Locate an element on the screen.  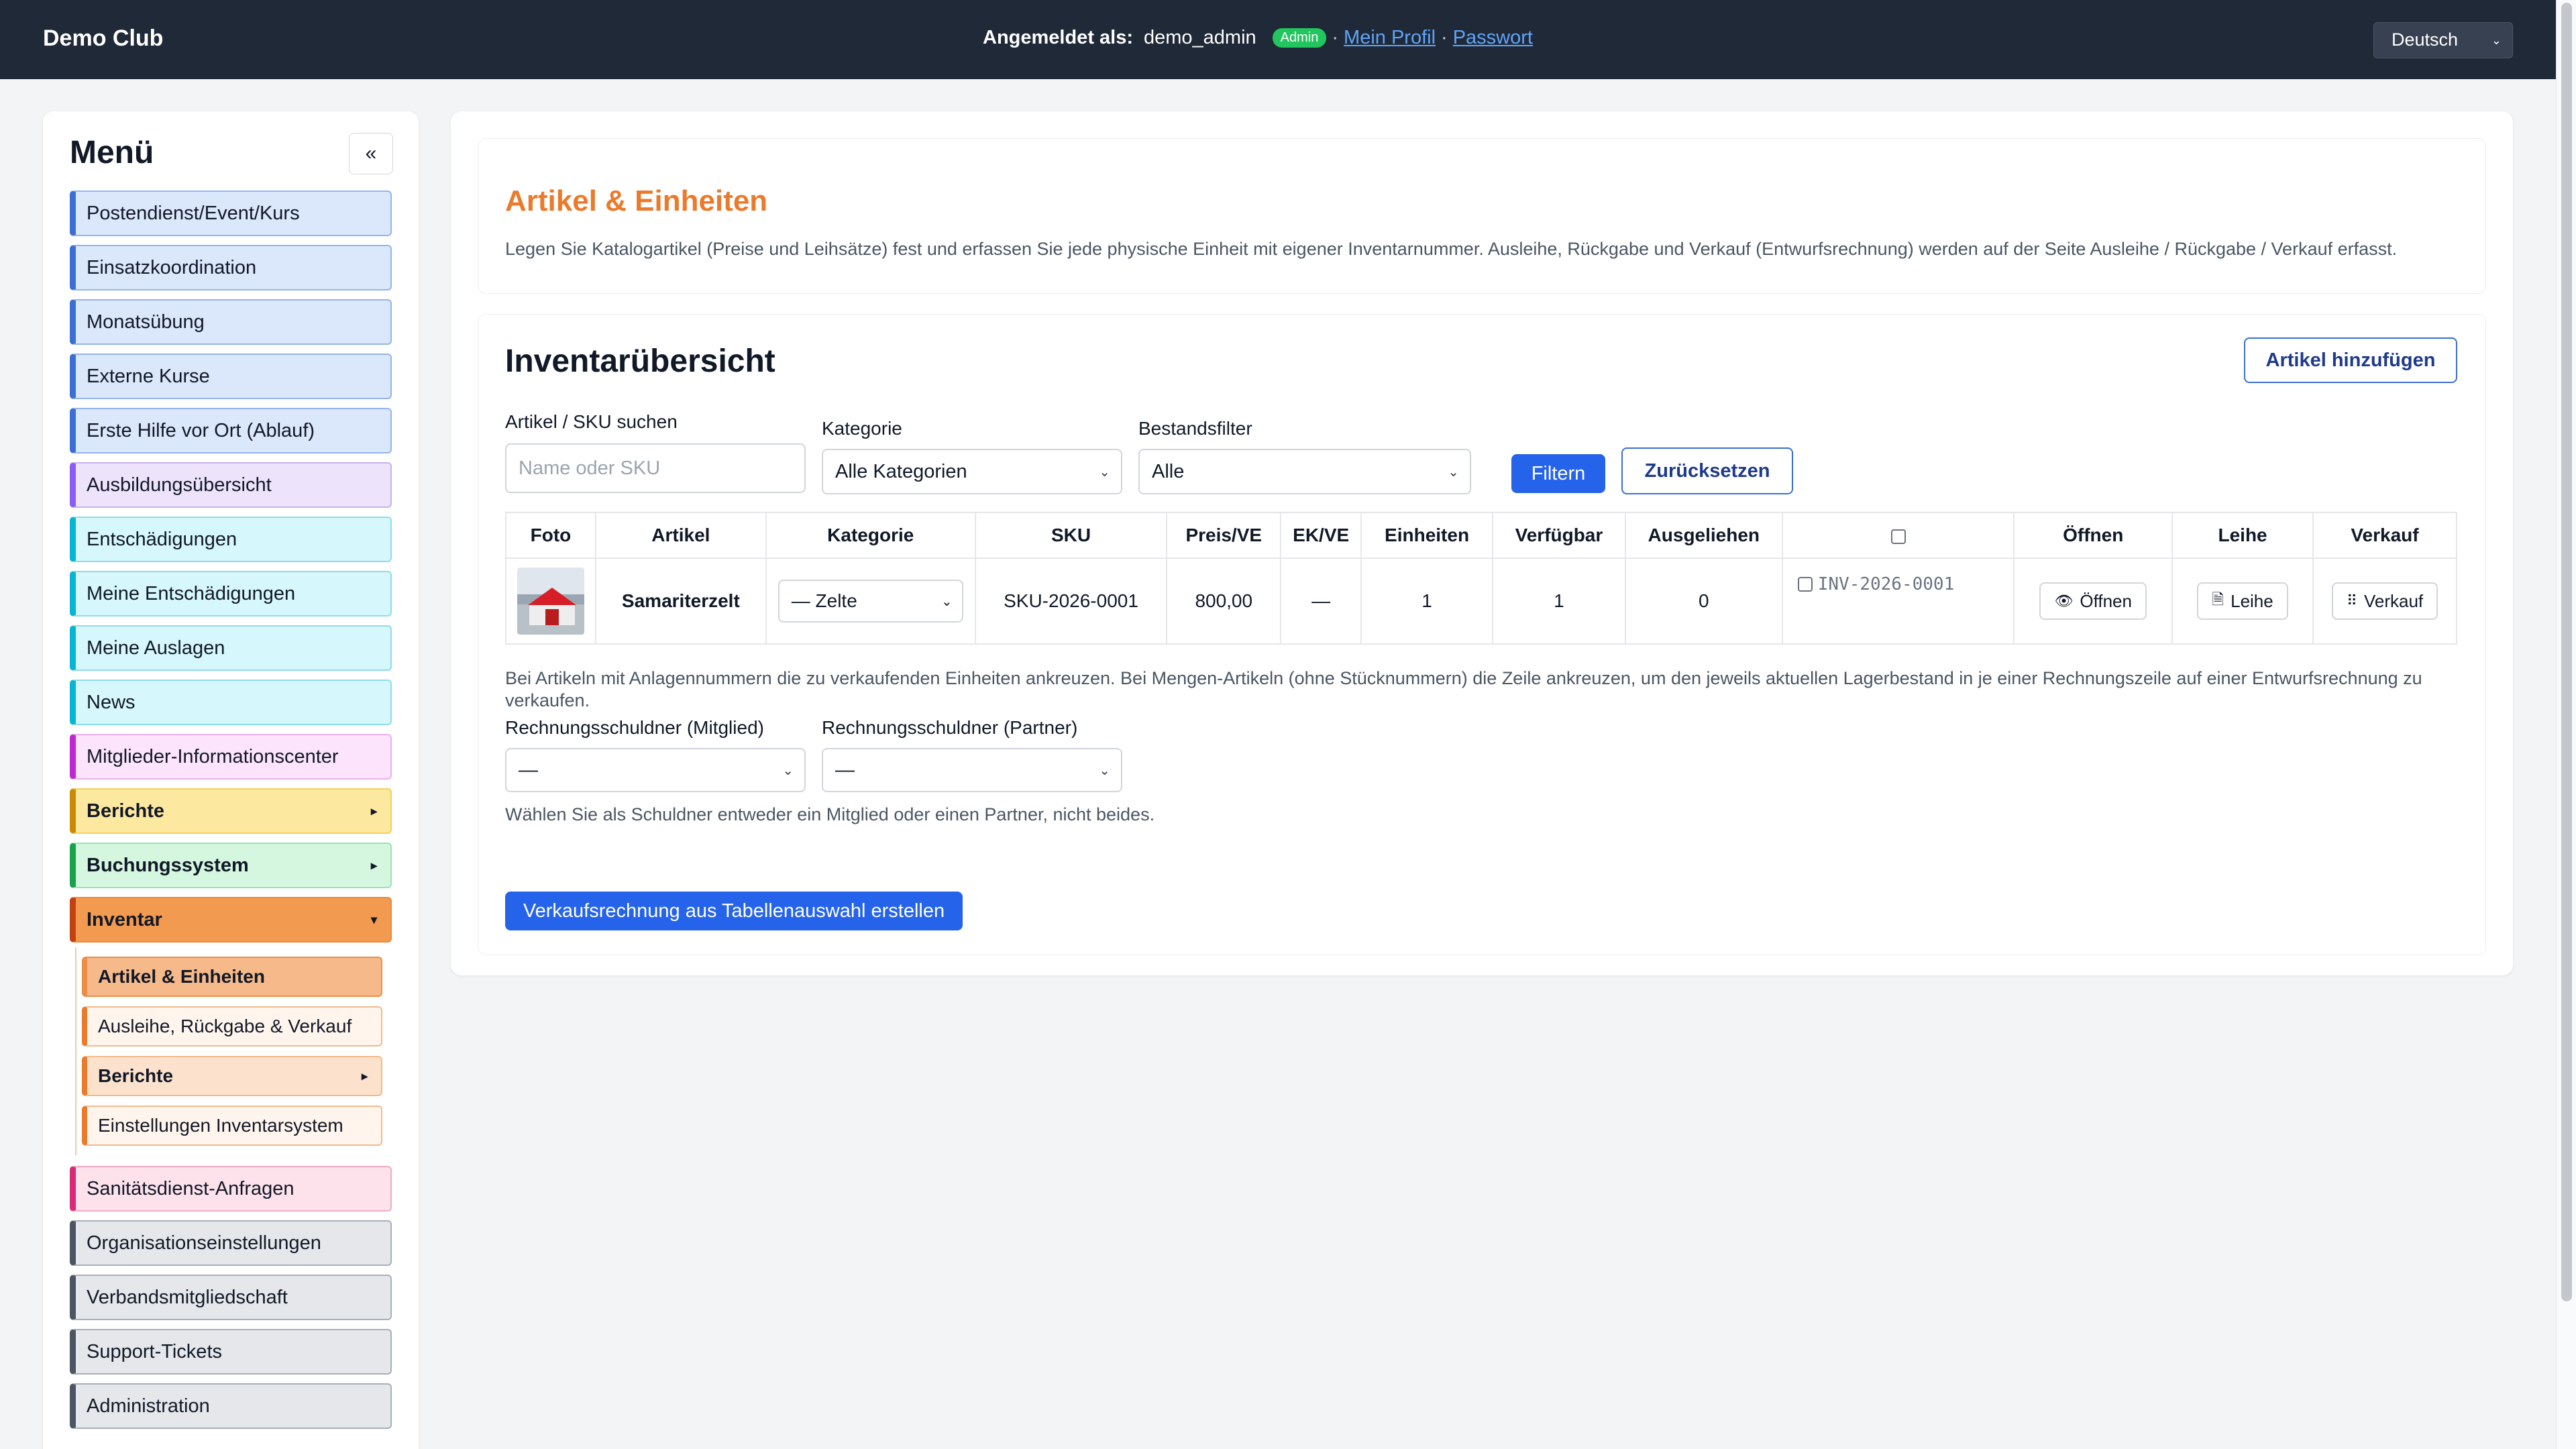
inventory-number: INV-2026-0001 is located at coordinates (1886, 584).